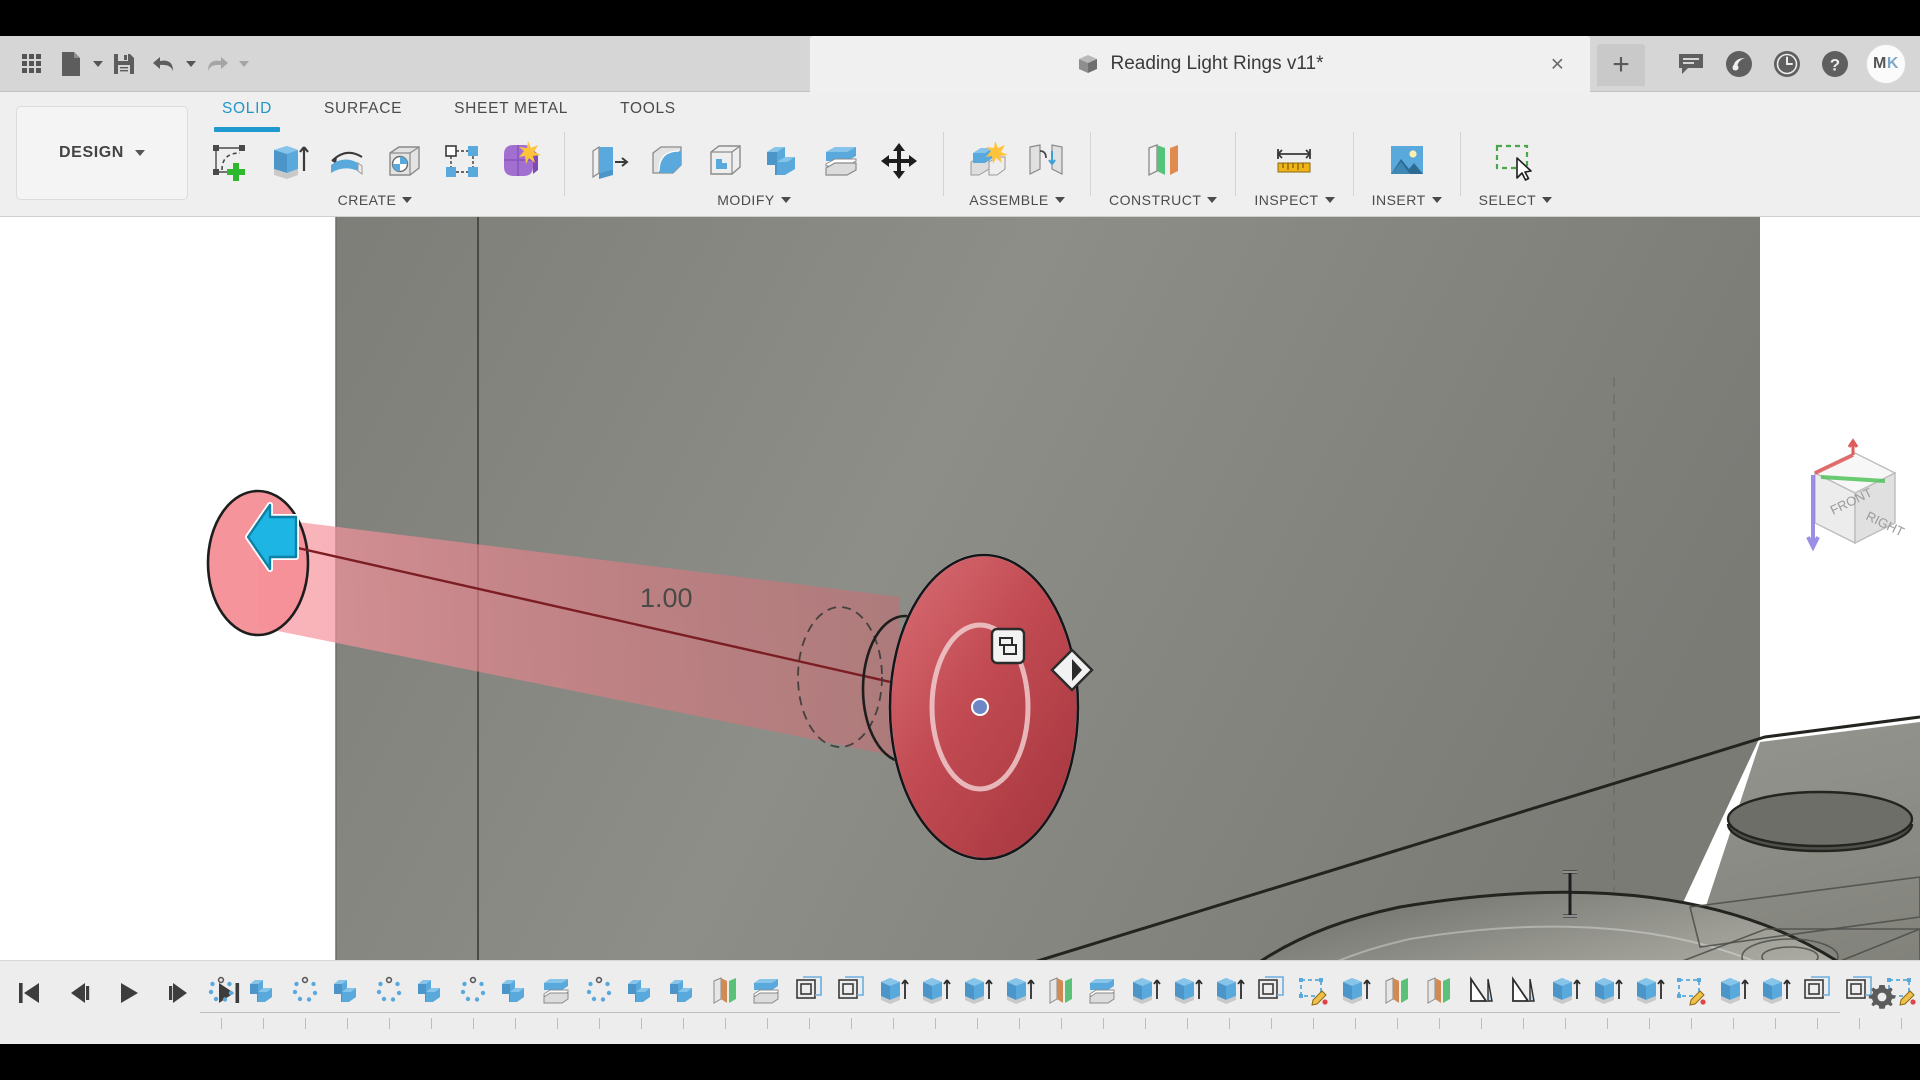 The height and width of the screenshot is (1080, 1920). I want to click on extrude-tool, so click(288, 161).